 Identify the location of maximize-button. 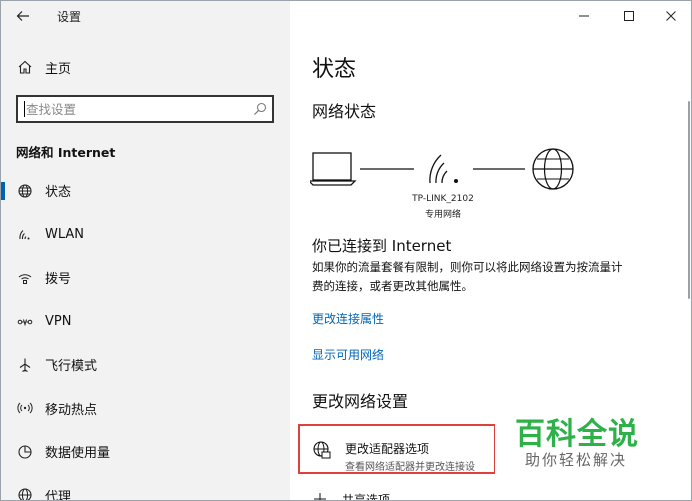
(629, 16).